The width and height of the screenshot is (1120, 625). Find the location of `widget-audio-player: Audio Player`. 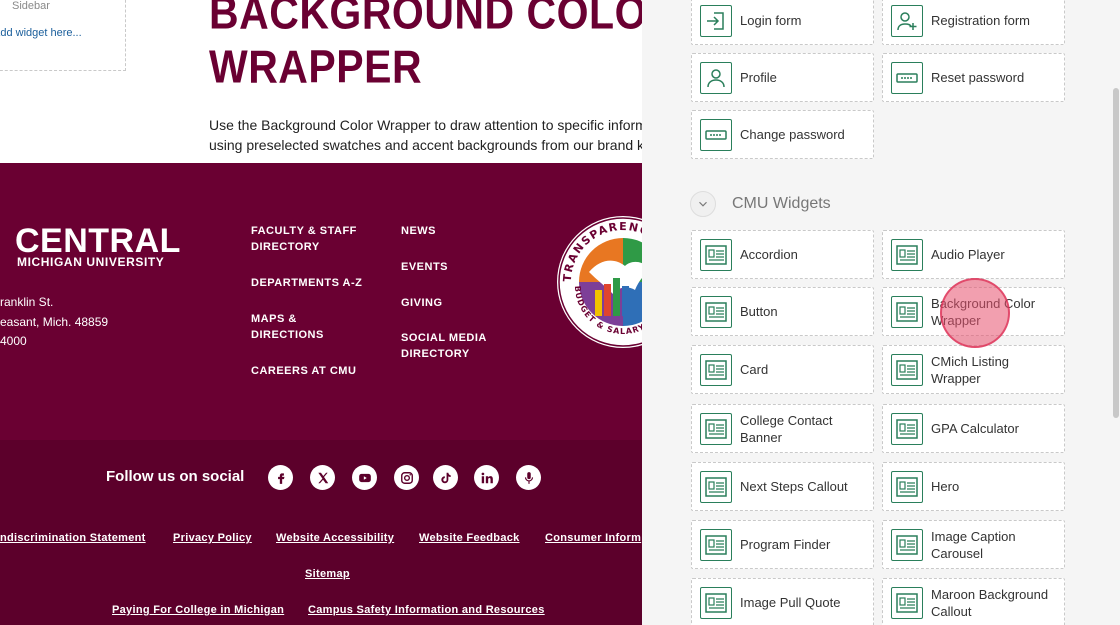

widget-audio-player: Audio Player is located at coordinates (973, 254).